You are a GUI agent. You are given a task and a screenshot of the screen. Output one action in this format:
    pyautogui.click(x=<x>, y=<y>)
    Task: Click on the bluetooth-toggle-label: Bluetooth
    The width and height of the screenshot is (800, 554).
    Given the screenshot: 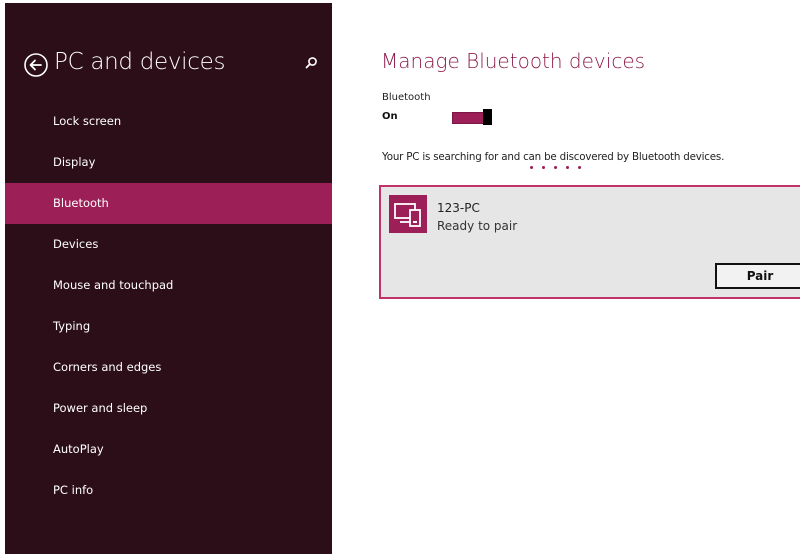 What is the action you would take?
    pyautogui.click(x=406, y=97)
    